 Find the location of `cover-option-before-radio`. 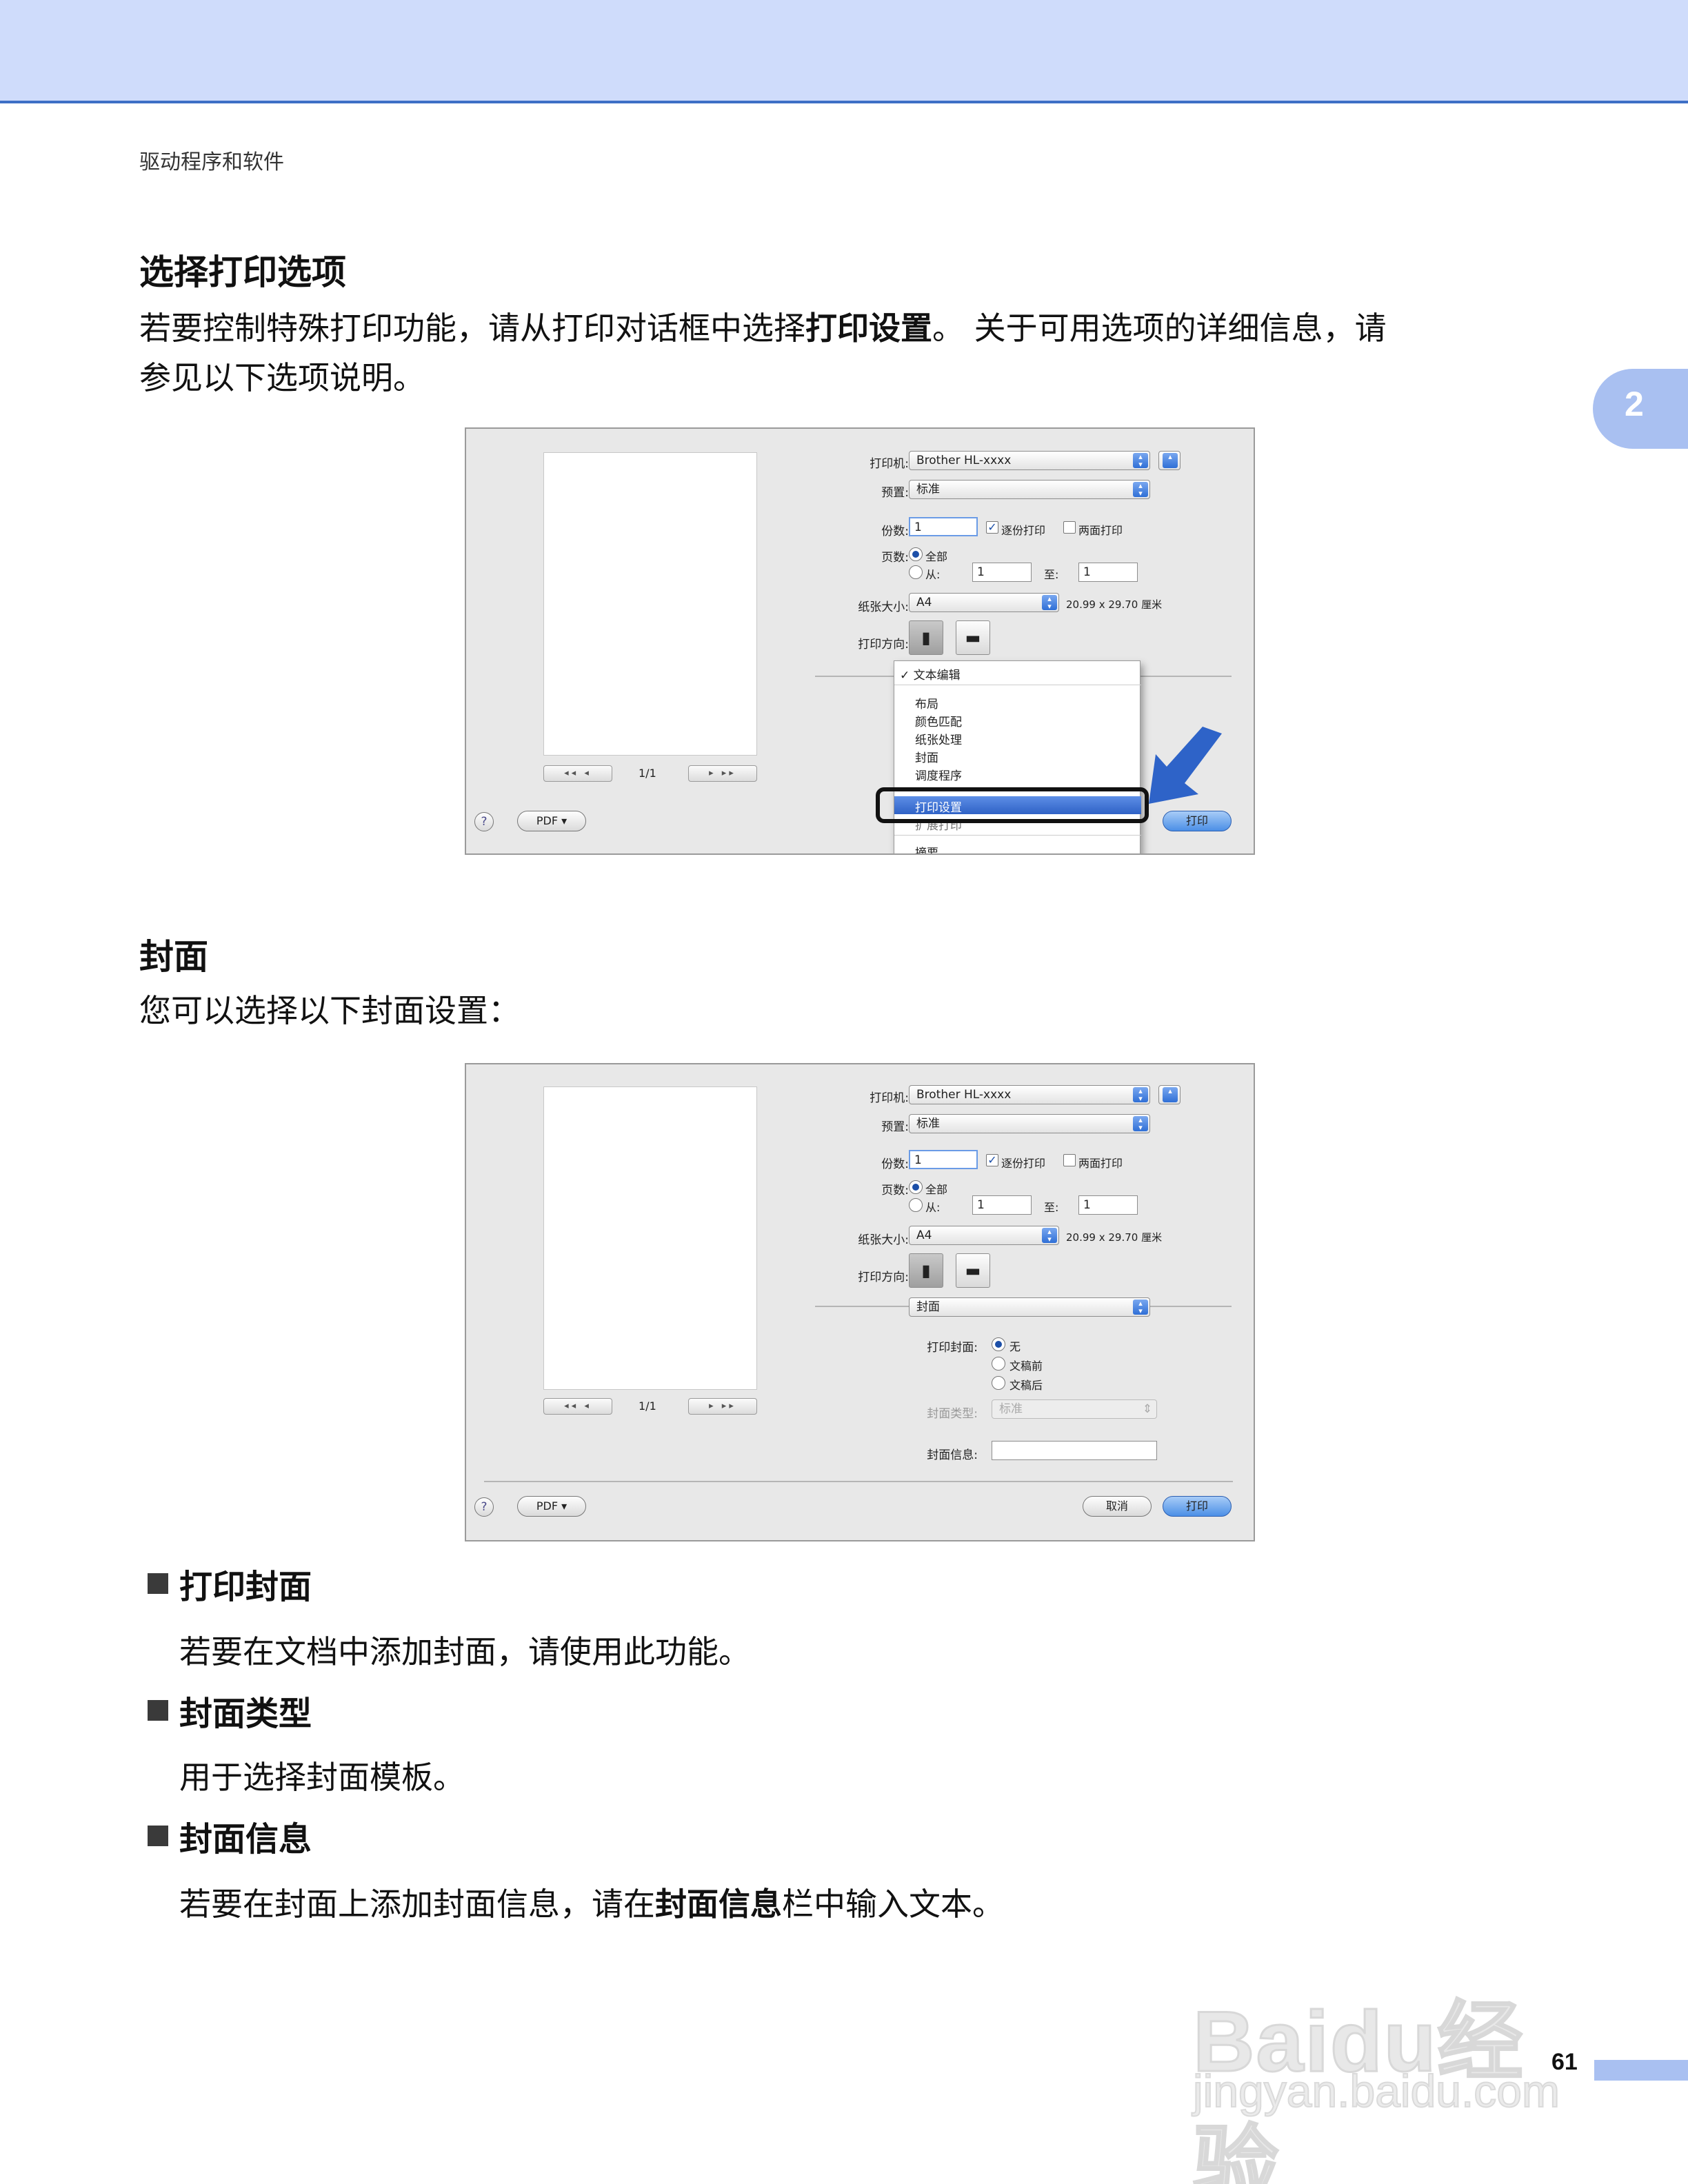

cover-option-before-radio is located at coordinates (998, 1364).